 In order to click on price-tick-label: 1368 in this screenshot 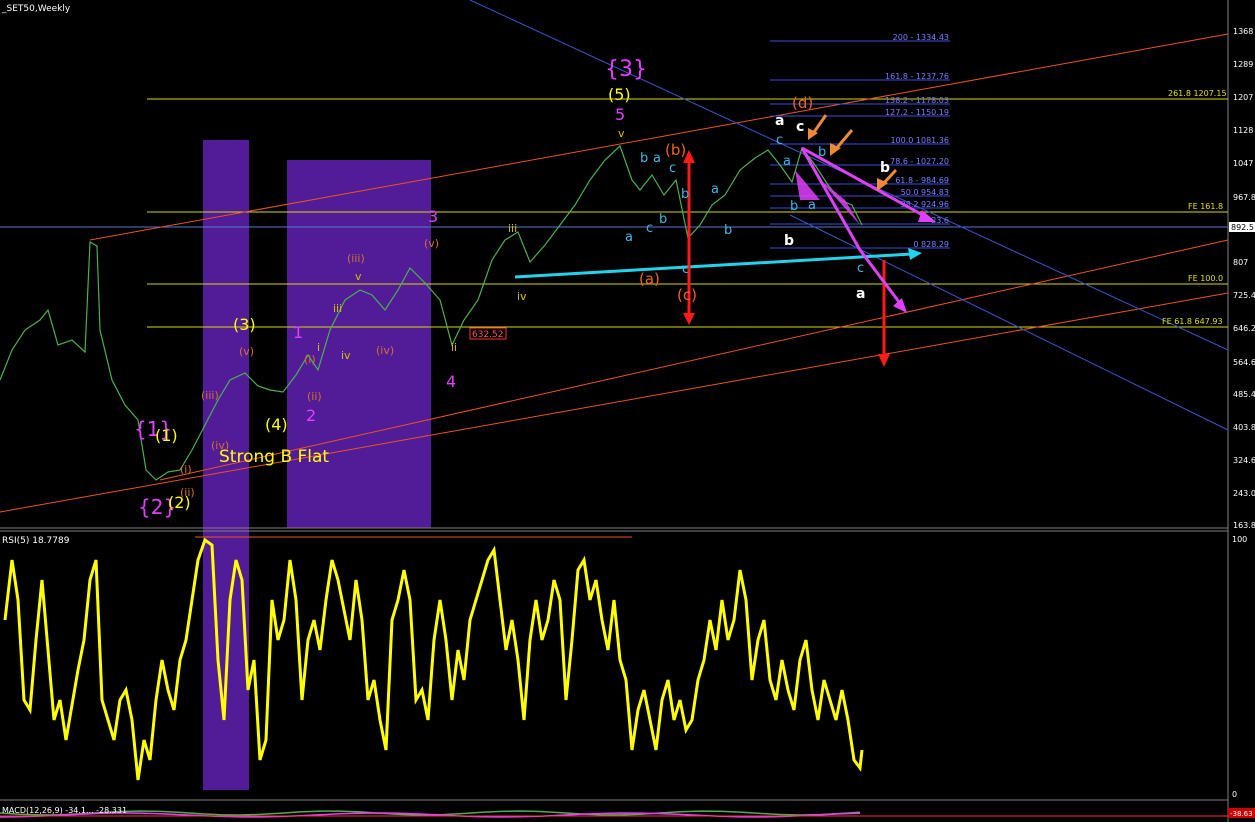, I will do `click(1243, 31)`.